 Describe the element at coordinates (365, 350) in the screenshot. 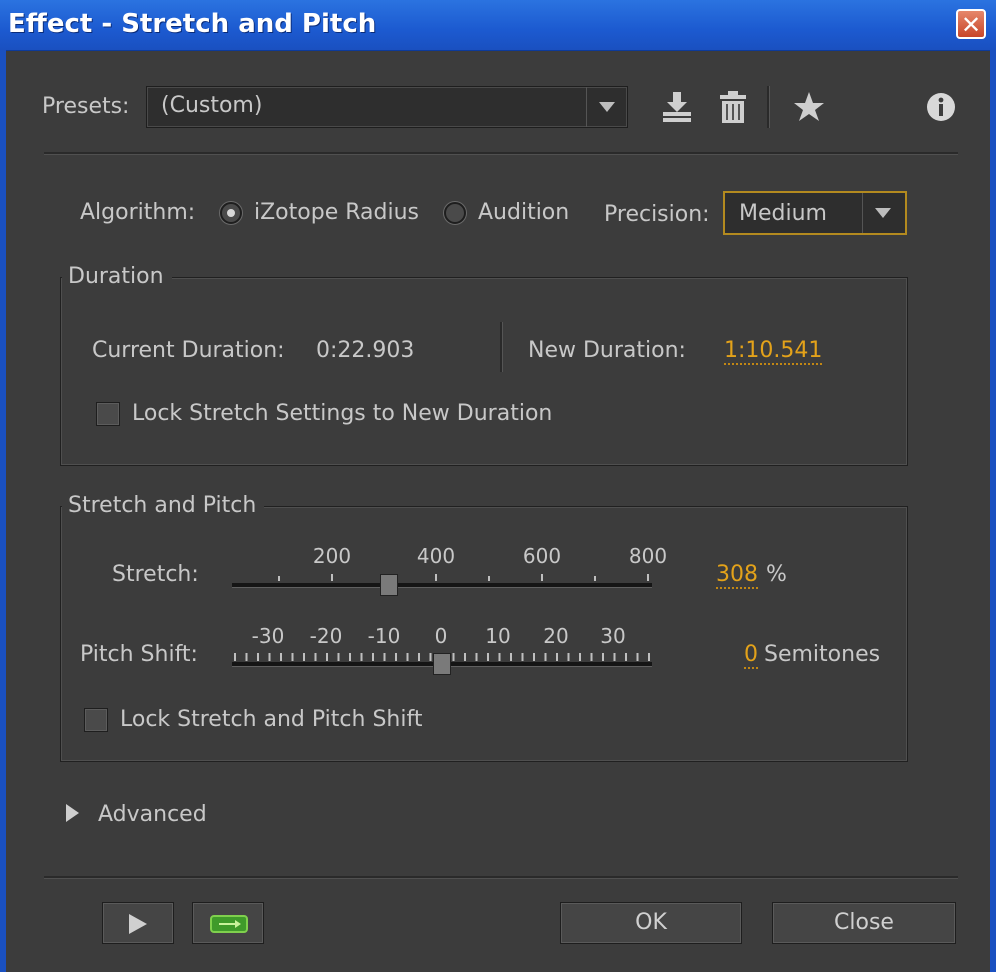

I see `current-duration-value: 0:22.903` at that location.